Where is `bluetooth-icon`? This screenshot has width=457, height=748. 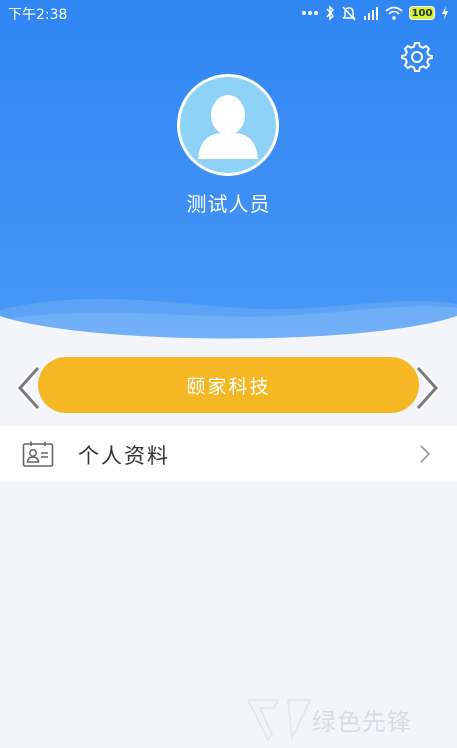 bluetooth-icon is located at coordinates (330, 13).